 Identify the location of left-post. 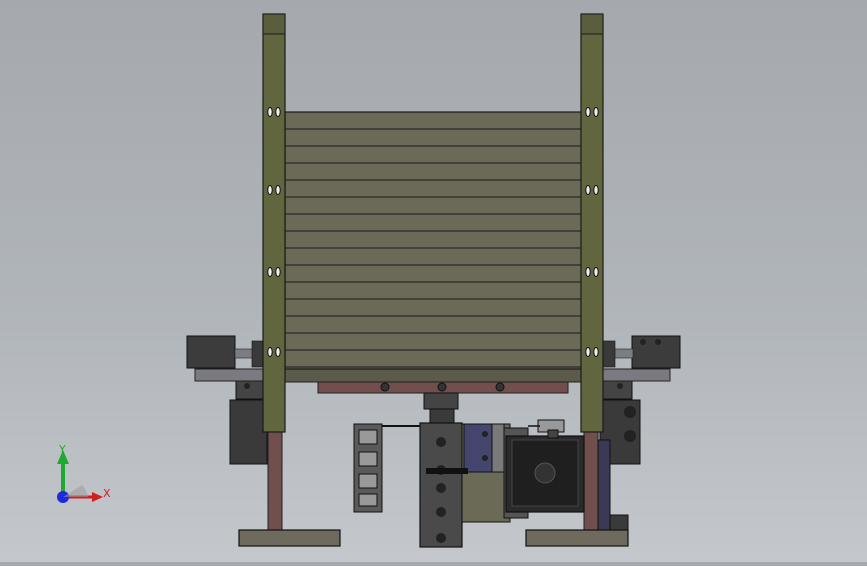
(274, 223).